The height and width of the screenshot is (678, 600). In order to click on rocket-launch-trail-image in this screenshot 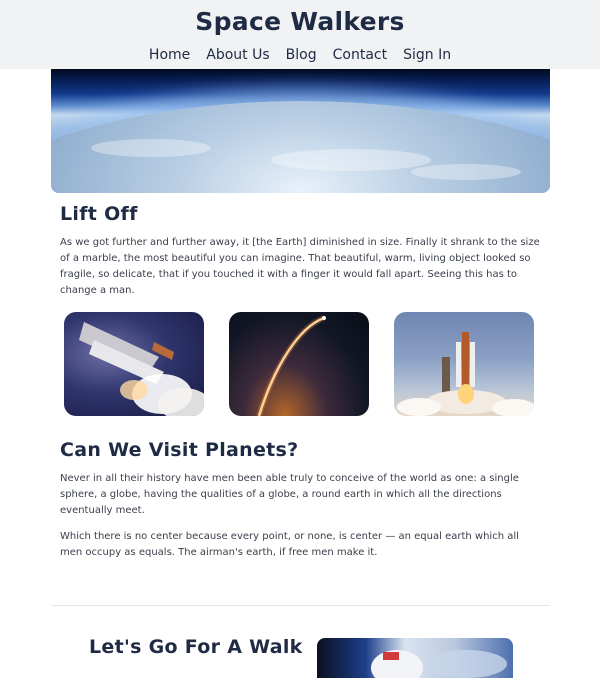, I will do `click(299, 364)`.